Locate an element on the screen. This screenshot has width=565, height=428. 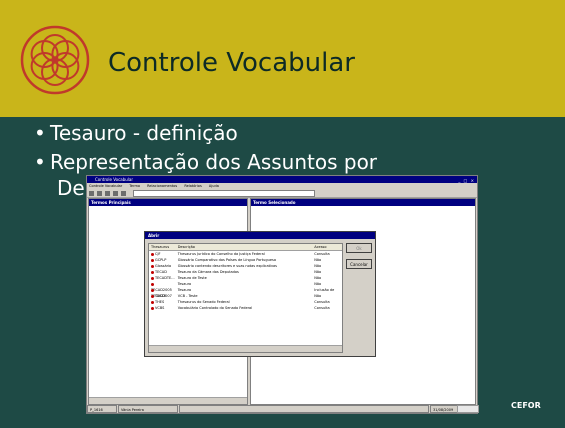
column-header-acesso: Acesso is located at coordinates (327, 247).